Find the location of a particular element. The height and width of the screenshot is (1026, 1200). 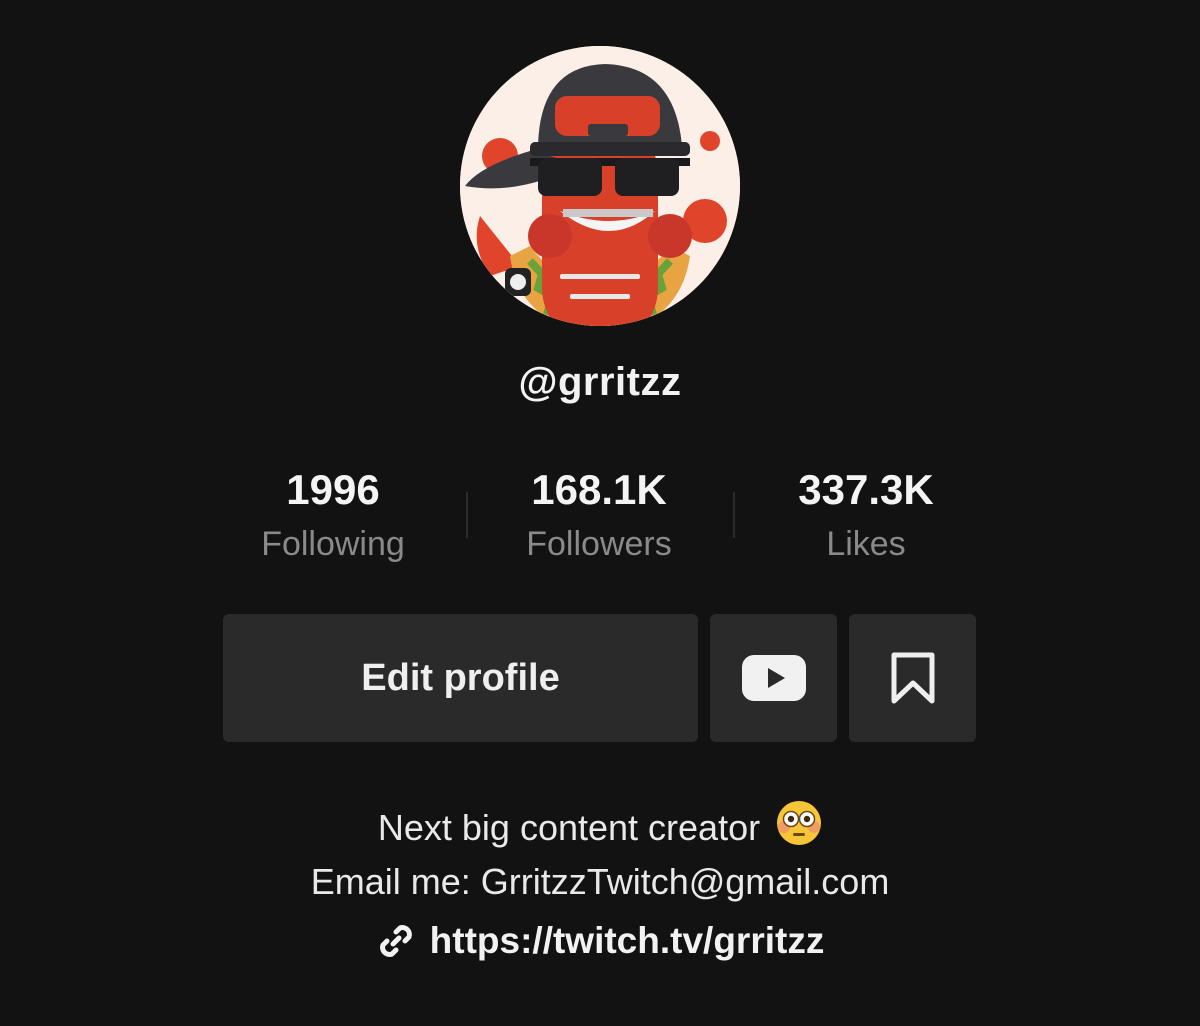

bio-email: Email me: GrritzzTwitch@gmail.com is located at coordinates (600, 881).